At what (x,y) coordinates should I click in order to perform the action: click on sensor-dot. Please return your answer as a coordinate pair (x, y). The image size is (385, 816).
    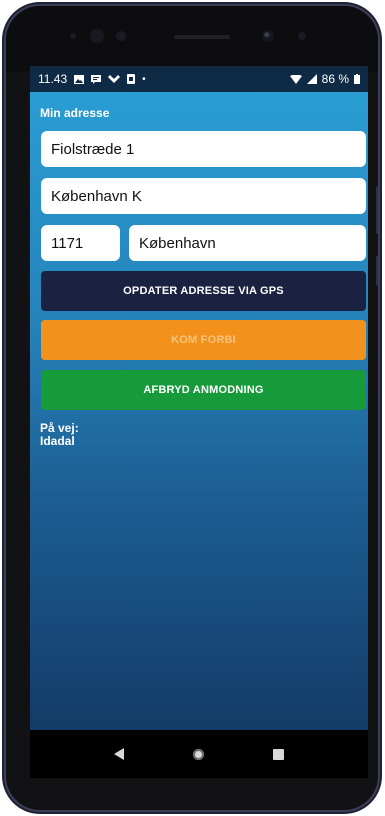
    Looking at the image, I should click on (73, 36).